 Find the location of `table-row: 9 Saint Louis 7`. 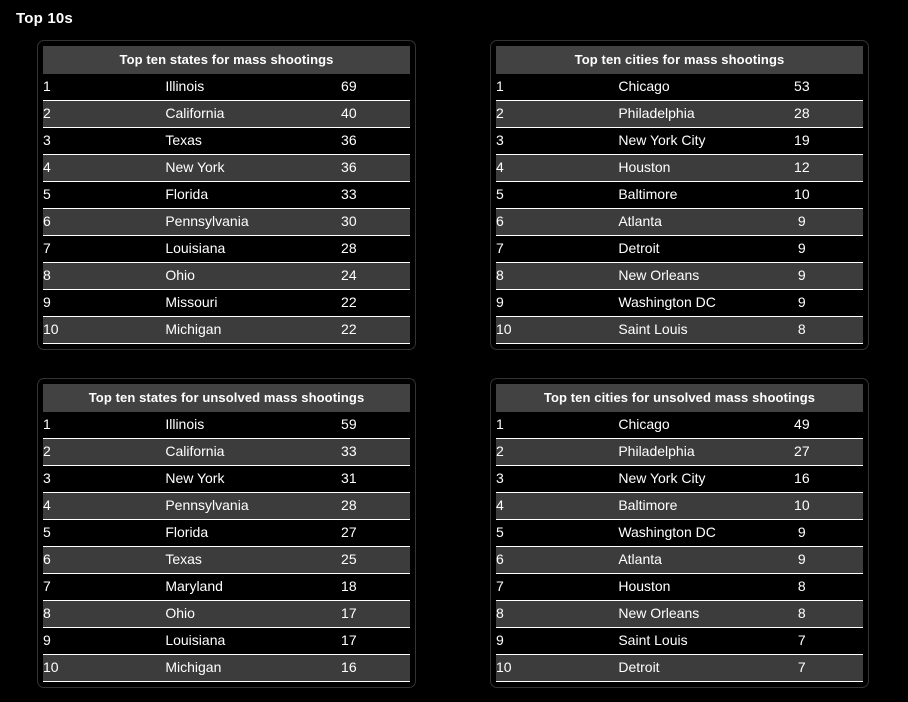

table-row: 9 Saint Louis 7 is located at coordinates (679, 641).